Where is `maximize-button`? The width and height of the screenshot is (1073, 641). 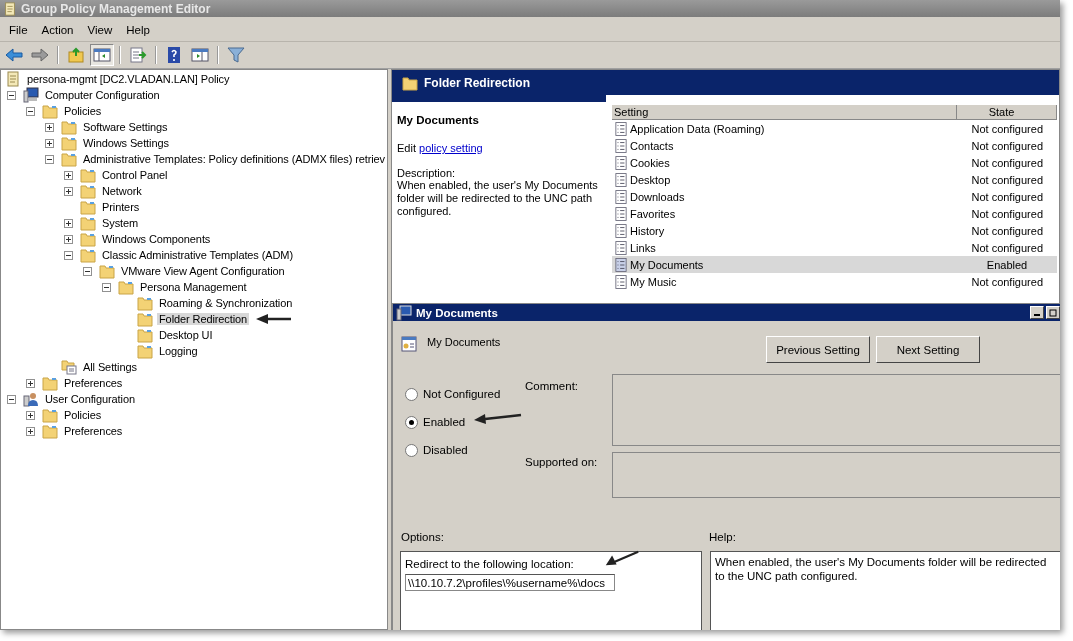
maximize-button is located at coordinates (1053, 312).